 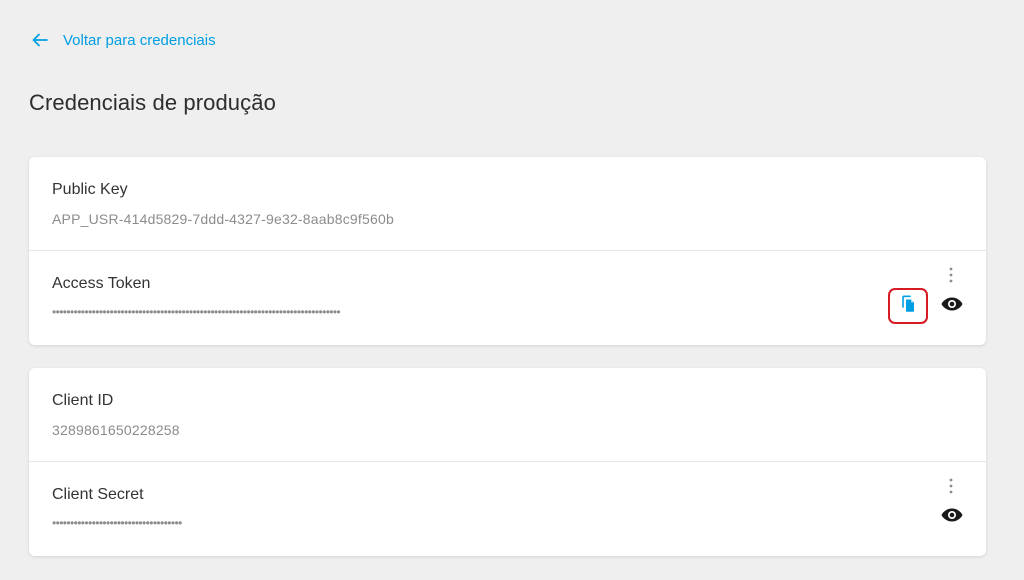 What do you see at coordinates (152, 102) in the screenshot?
I see `page-title: Credenciais de produção` at bounding box center [152, 102].